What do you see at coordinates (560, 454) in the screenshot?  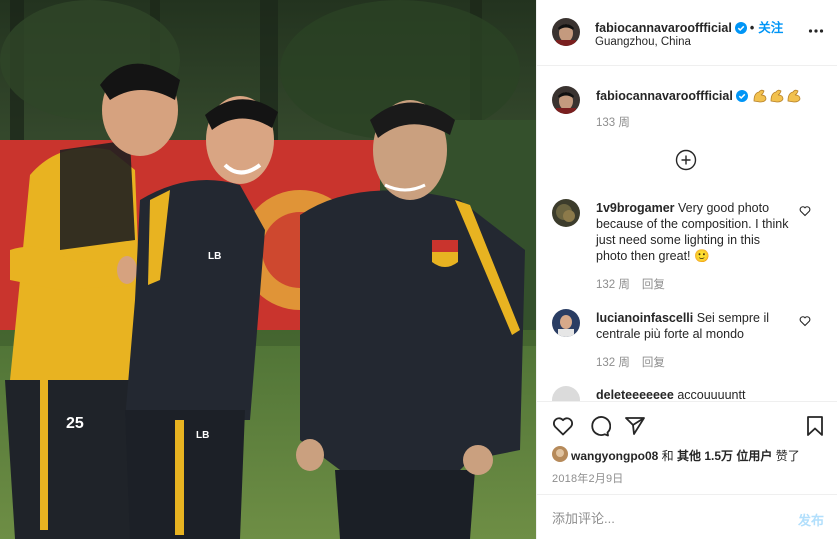 I see `liker-avatar` at bounding box center [560, 454].